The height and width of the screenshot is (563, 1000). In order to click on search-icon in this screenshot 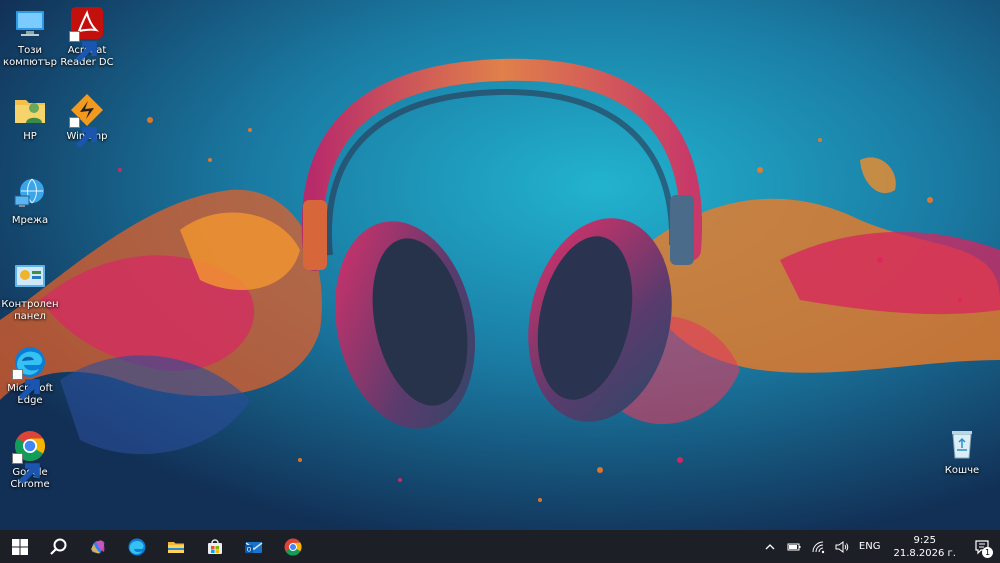, I will do `click(57, 546)`.